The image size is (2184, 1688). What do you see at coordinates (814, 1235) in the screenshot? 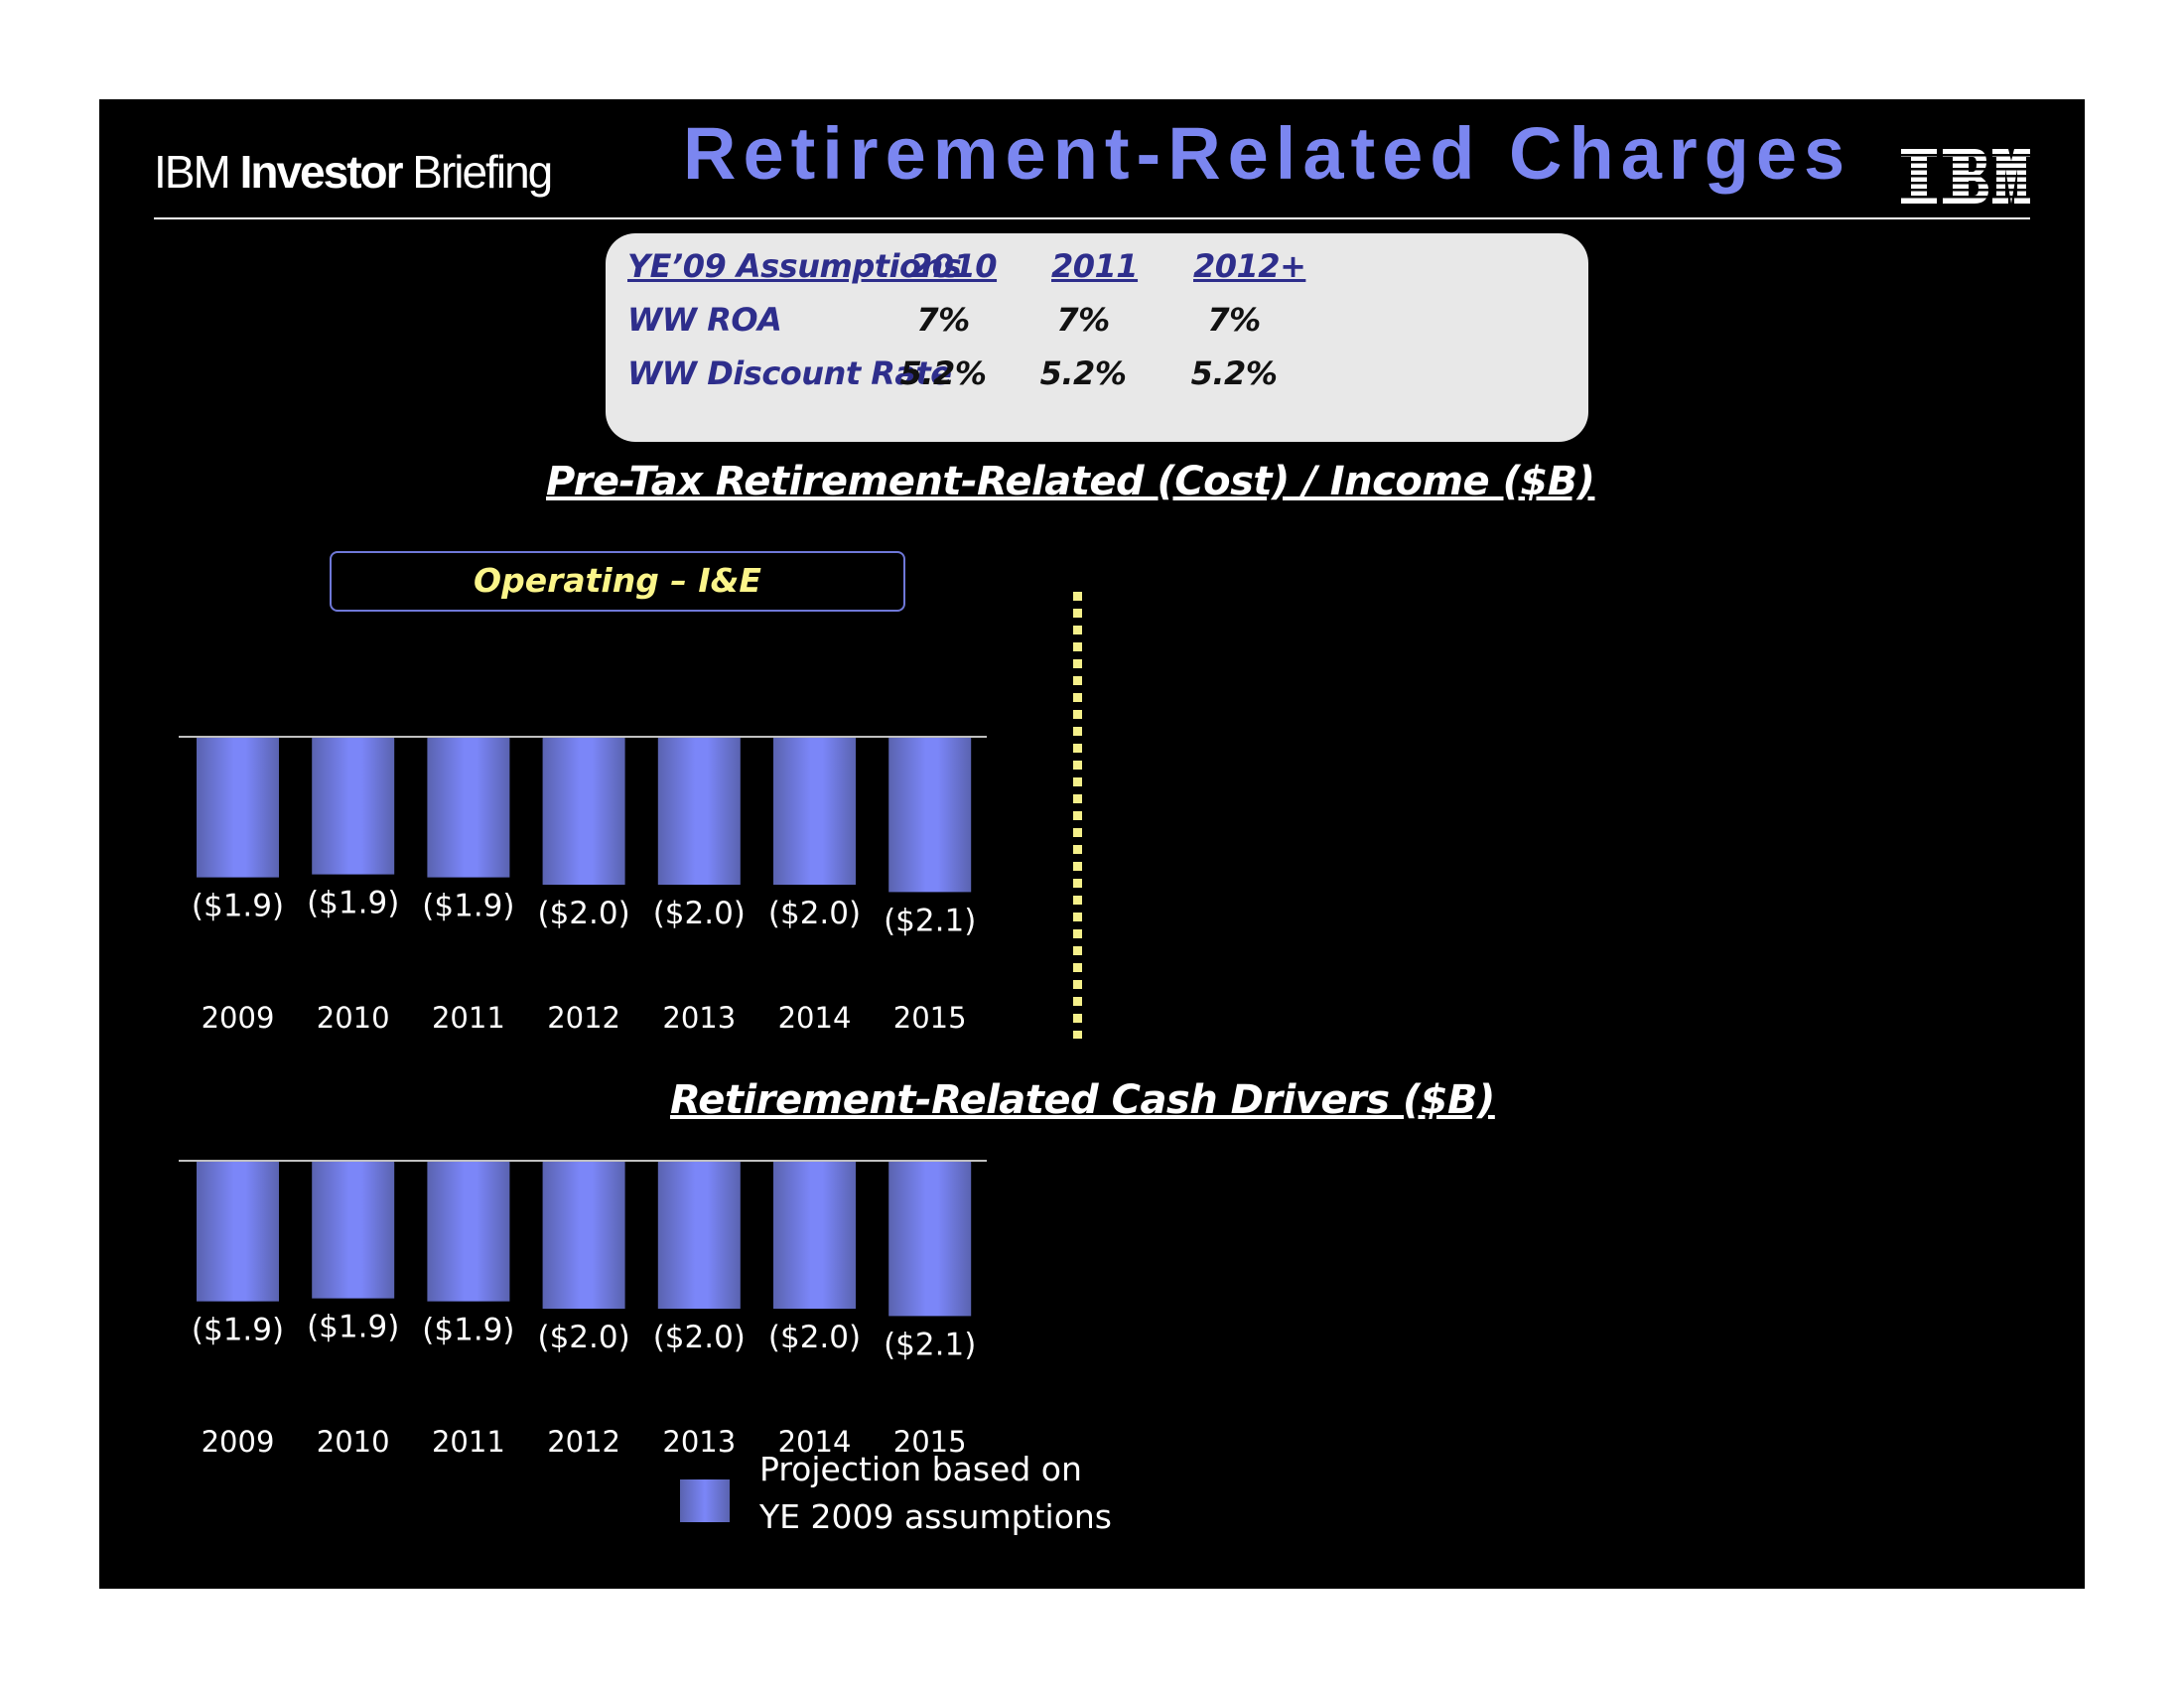
I see `bar-2014` at bounding box center [814, 1235].